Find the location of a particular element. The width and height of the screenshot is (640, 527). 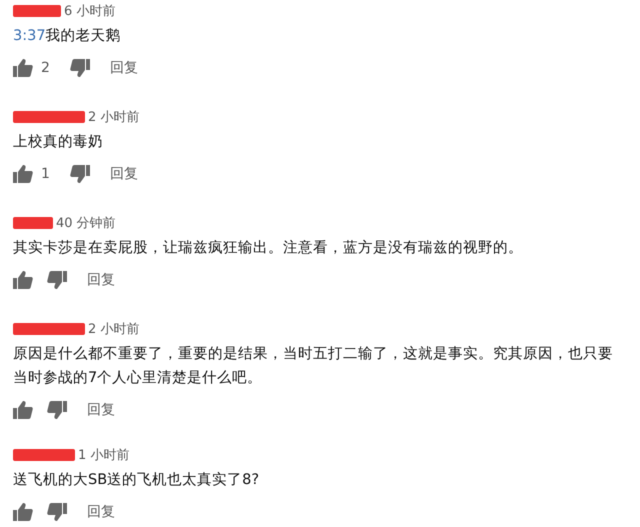

comment-time: 40 分钟前 is located at coordinates (86, 223).